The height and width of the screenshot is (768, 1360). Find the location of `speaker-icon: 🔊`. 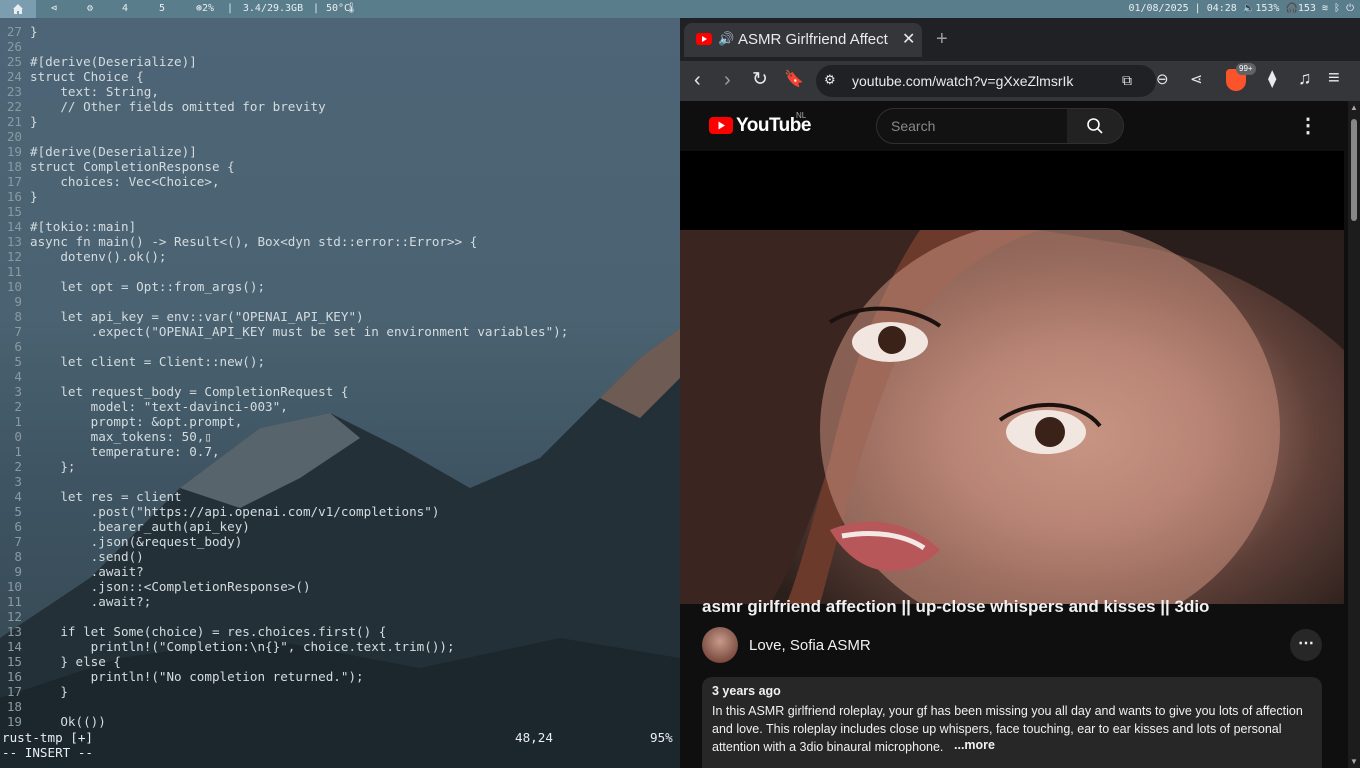

speaker-icon: 🔊 is located at coordinates (726, 39).